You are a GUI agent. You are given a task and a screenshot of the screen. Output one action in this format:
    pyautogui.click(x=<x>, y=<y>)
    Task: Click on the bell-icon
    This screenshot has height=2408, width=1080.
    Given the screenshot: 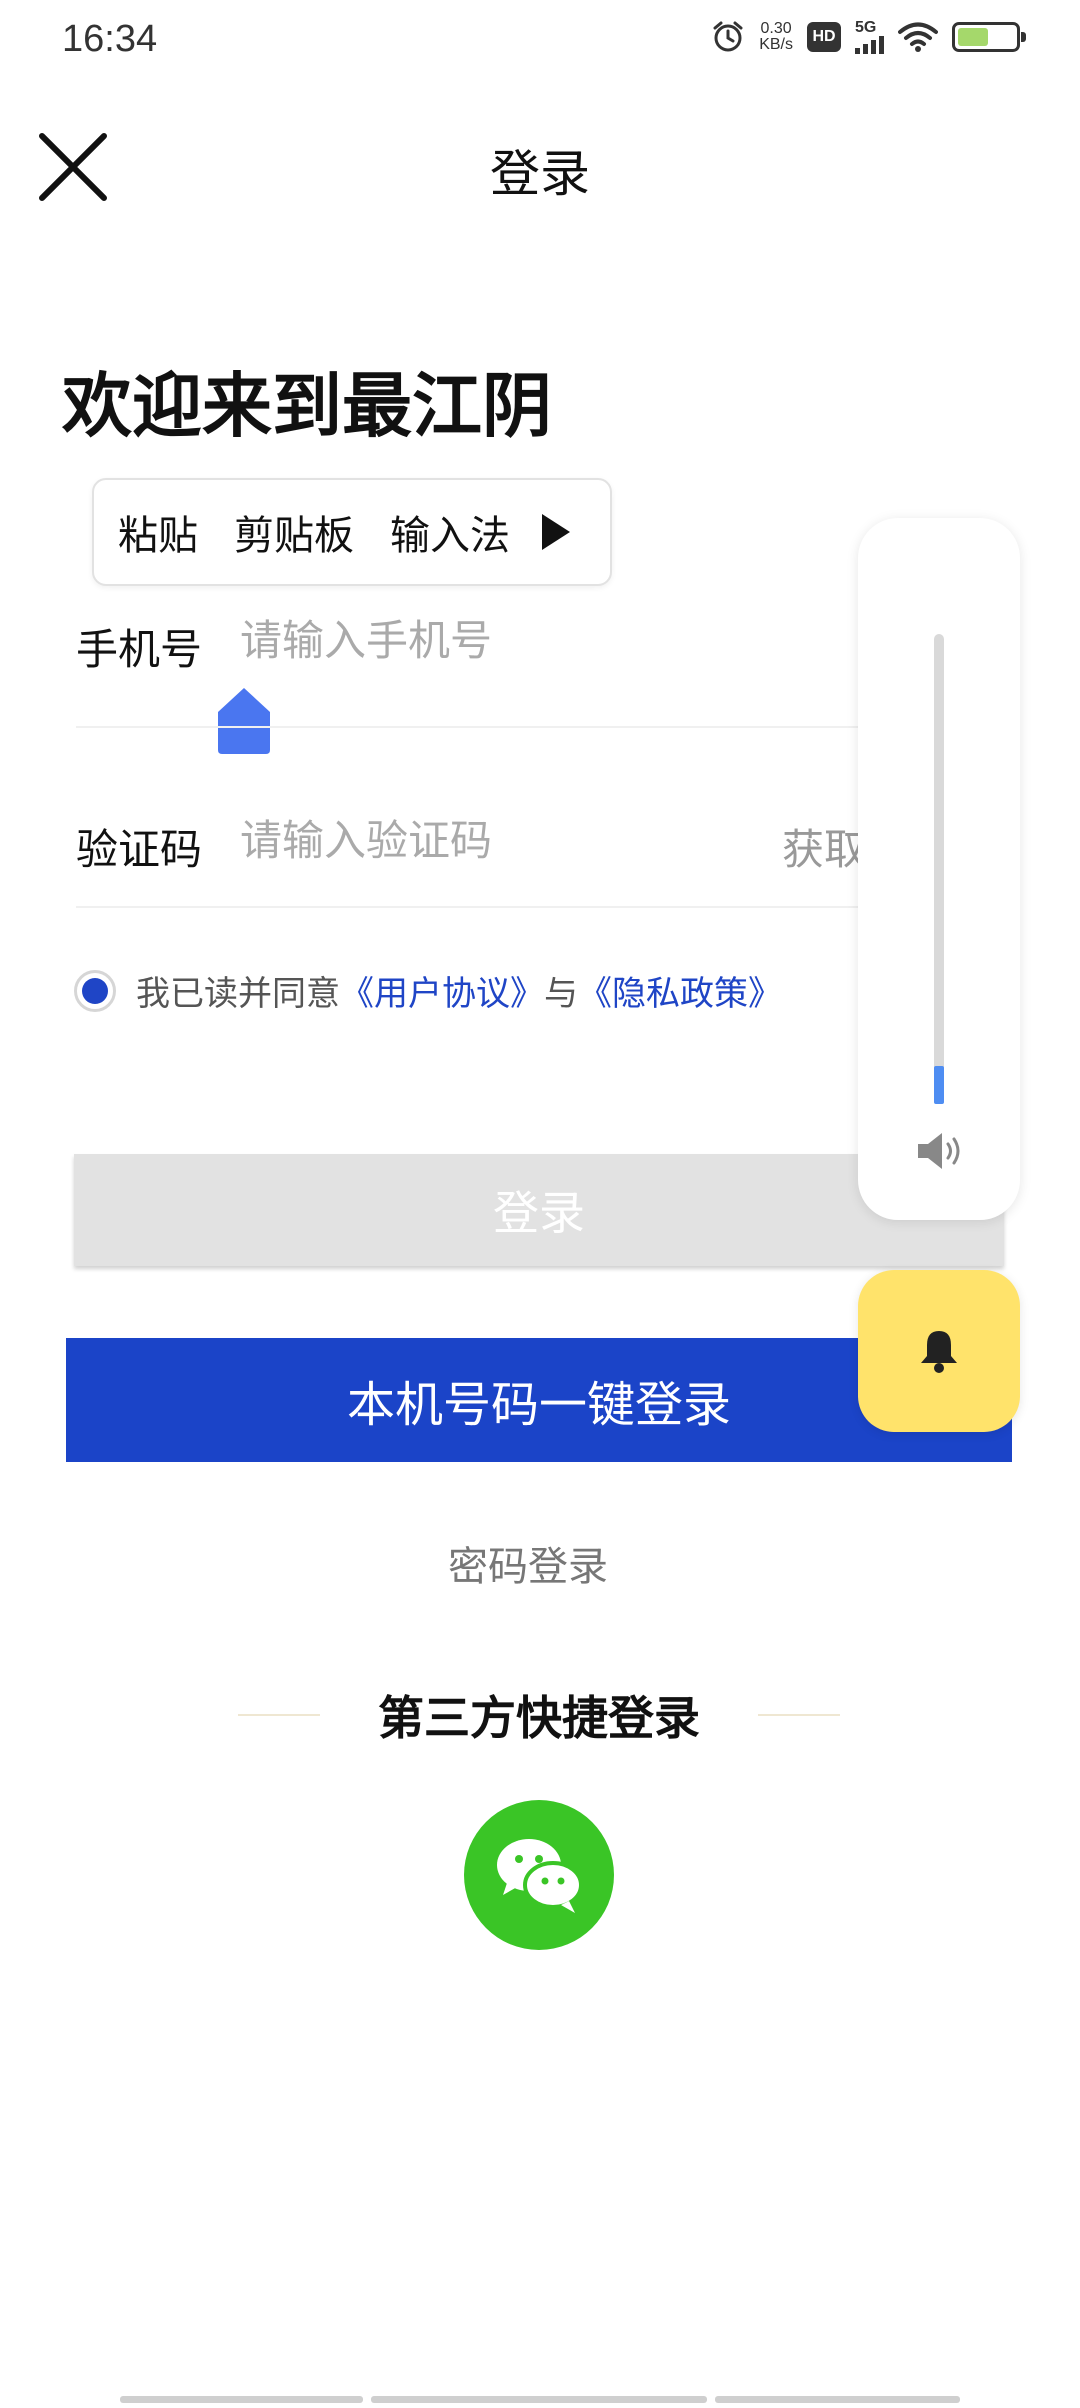 What is the action you would take?
    pyautogui.click(x=939, y=1352)
    